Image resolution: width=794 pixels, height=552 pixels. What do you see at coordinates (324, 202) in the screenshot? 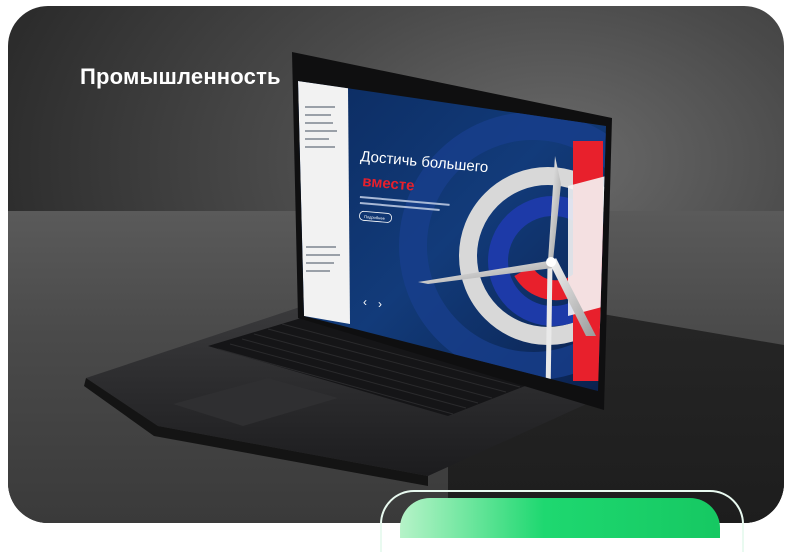
I see `side-menu` at bounding box center [324, 202].